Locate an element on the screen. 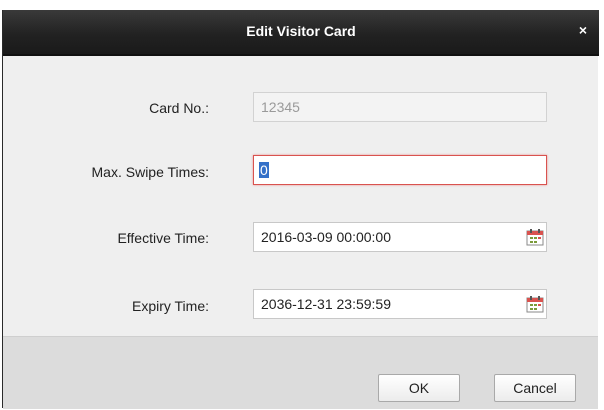 The image size is (604, 410). close-icon: × is located at coordinates (583, 30).